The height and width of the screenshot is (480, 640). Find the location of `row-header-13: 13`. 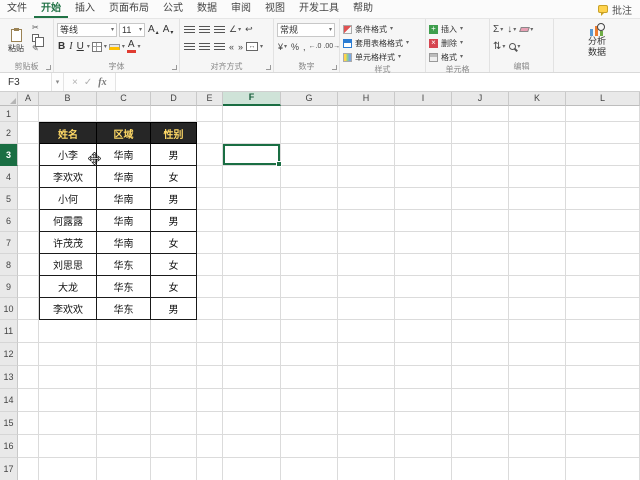

row-header-13: 13 is located at coordinates (9, 377).